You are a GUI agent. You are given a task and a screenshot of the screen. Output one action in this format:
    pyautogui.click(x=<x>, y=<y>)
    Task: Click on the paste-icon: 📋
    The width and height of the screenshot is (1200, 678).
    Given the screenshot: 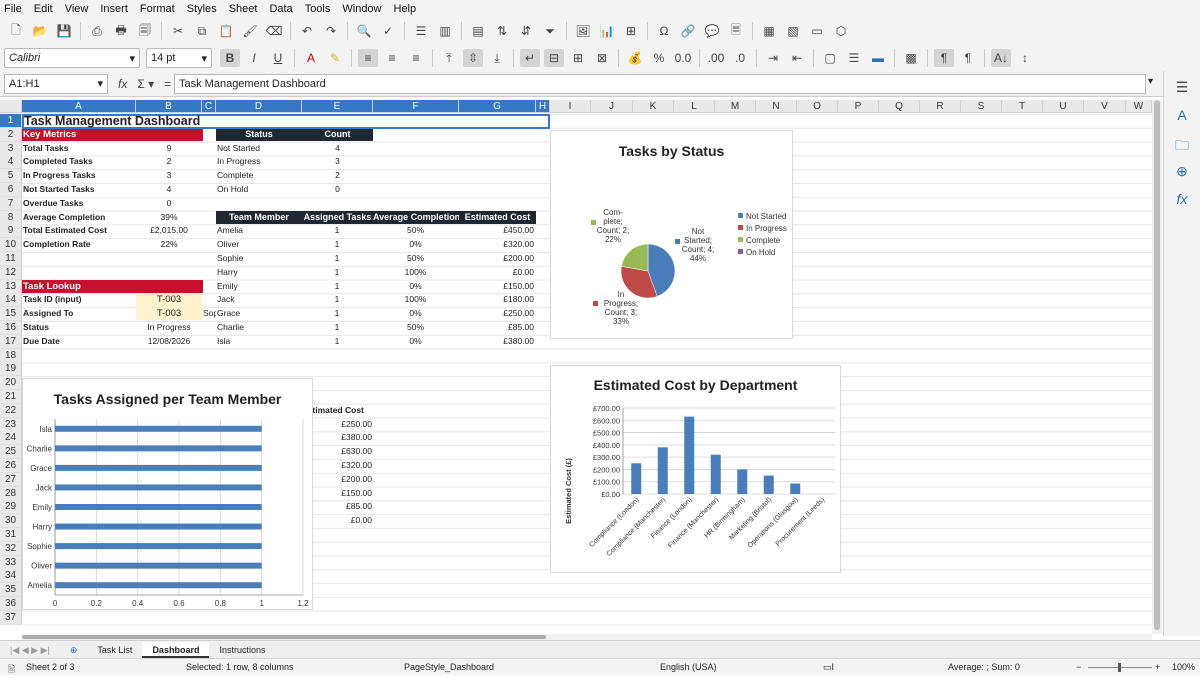 What is the action you would take?
    pyautogui.click(x=226, y=31)
    